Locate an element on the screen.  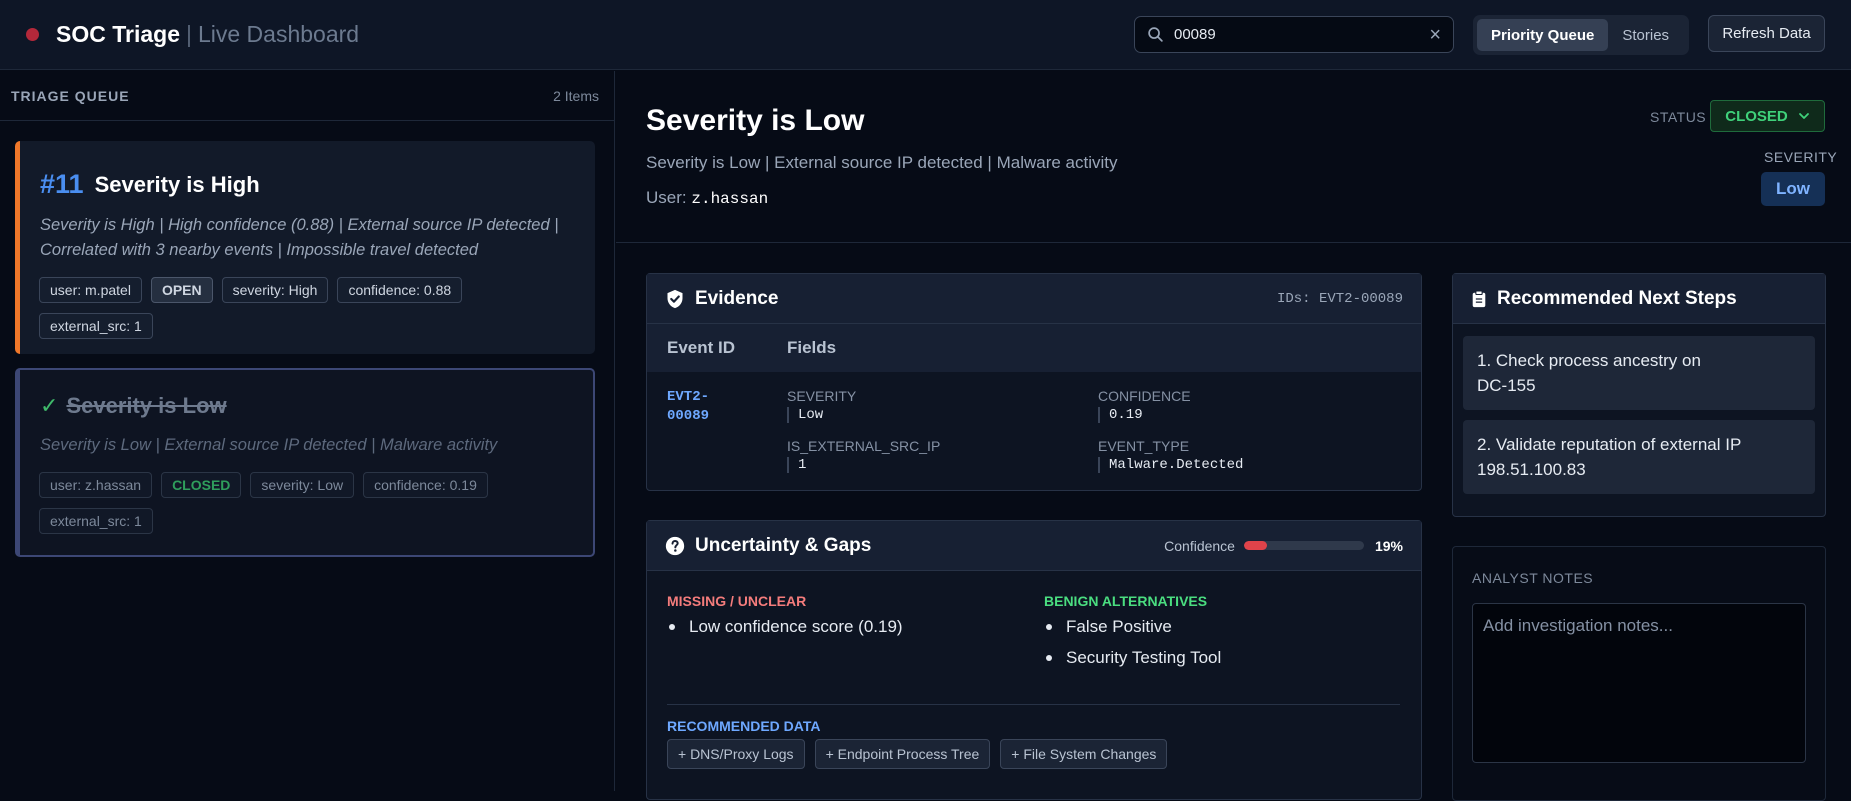
field-severity: SEVERITY Low is located at coordinates (821, 405).